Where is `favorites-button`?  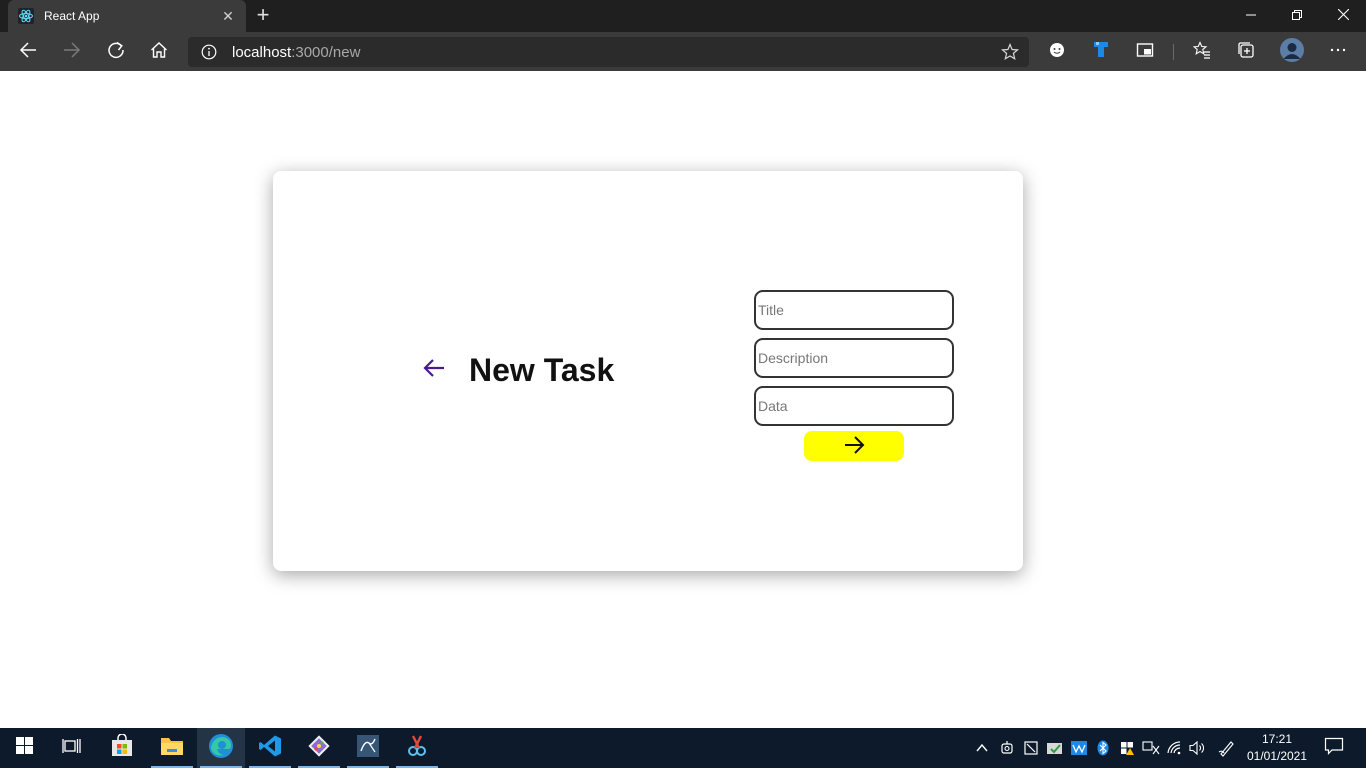 favorites-button is located at coordinates (1202, 52).